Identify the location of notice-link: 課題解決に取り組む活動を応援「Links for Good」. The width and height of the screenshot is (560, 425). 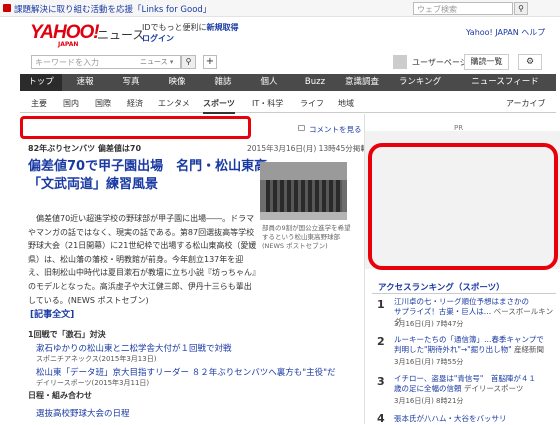
(112, 9).